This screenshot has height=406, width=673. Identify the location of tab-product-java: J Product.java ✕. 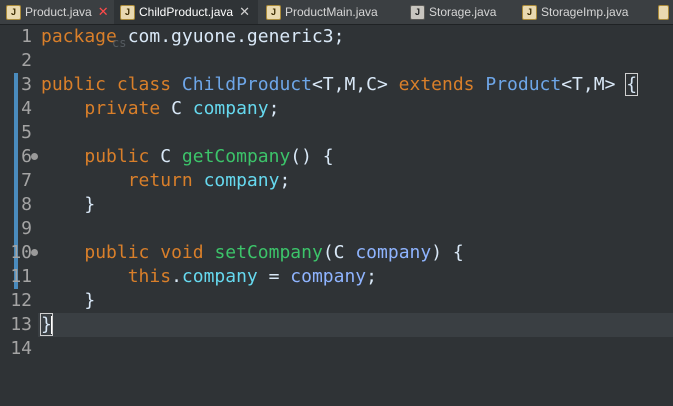
(55, 12).